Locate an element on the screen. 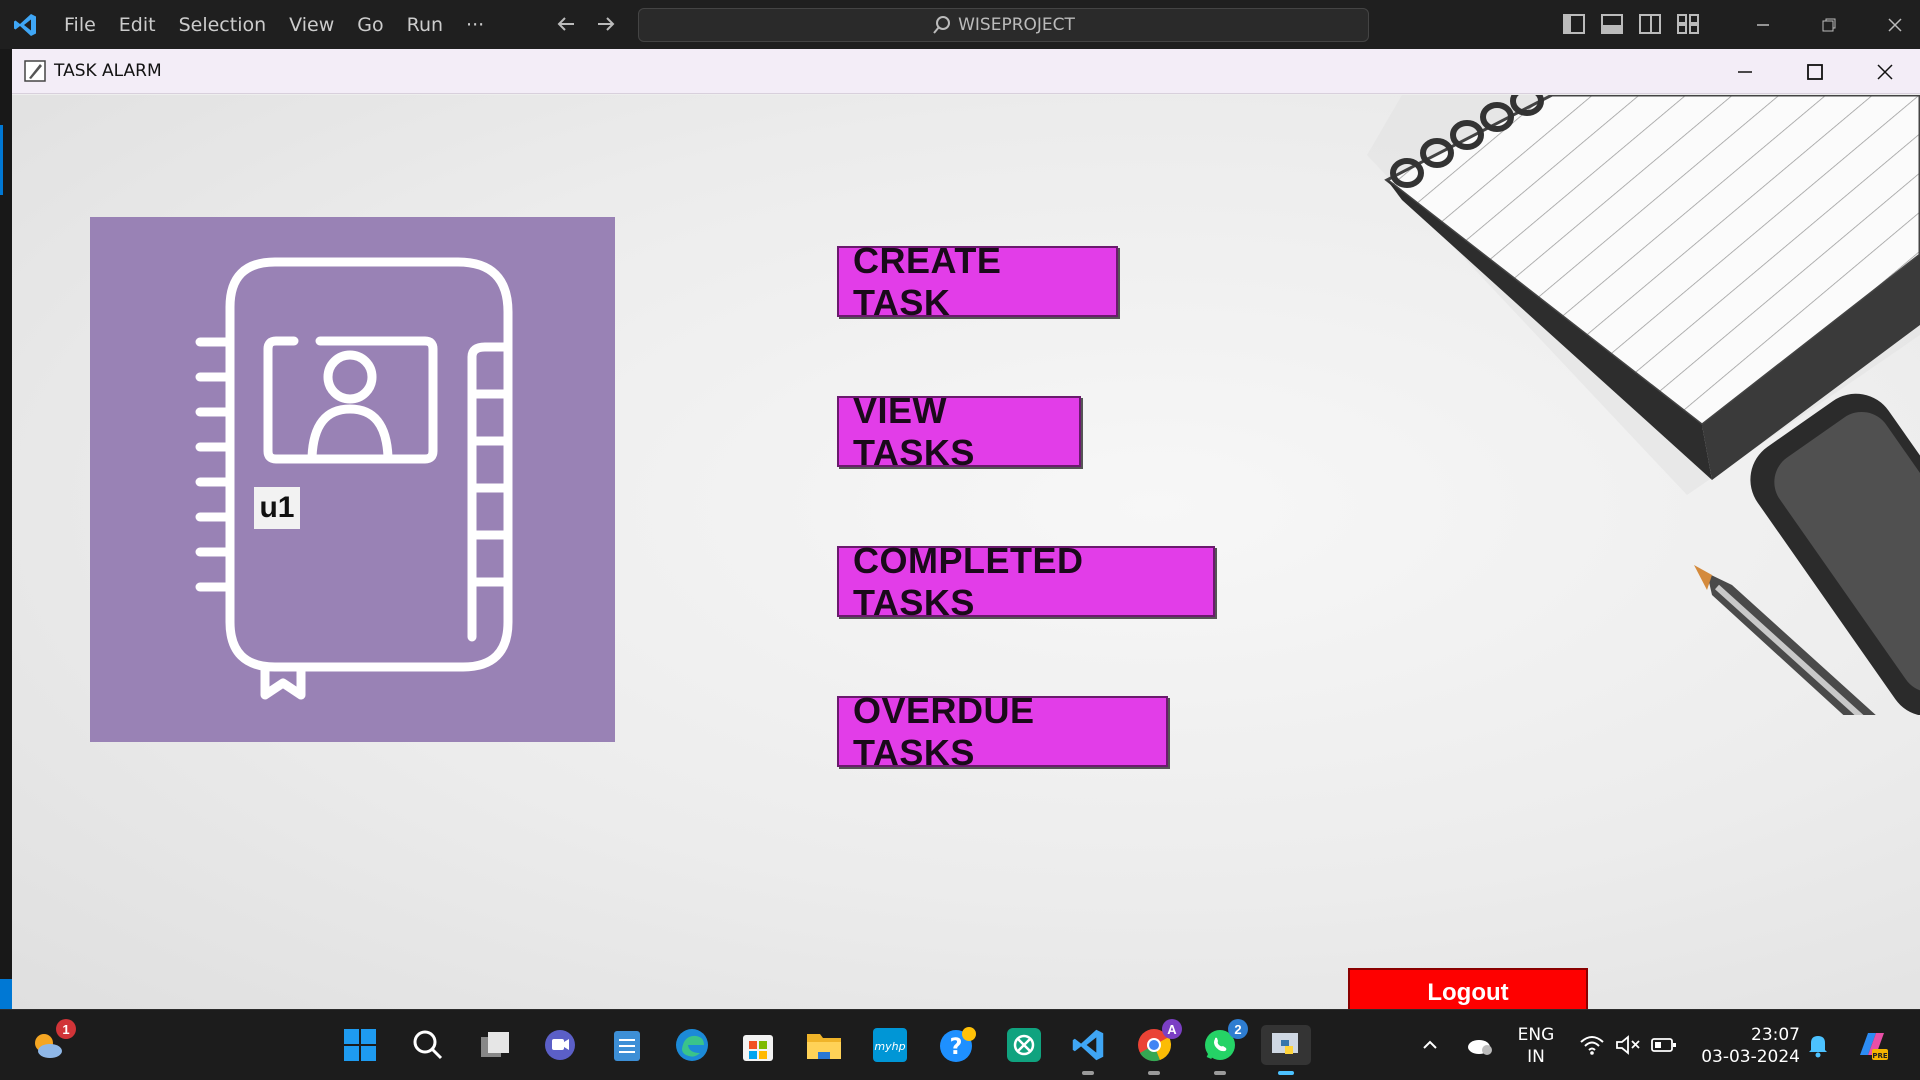 Image resolution: width=1920 pixels, height=1080 pixels. weather-widget: 1 is located at coordinates (52, 1042).